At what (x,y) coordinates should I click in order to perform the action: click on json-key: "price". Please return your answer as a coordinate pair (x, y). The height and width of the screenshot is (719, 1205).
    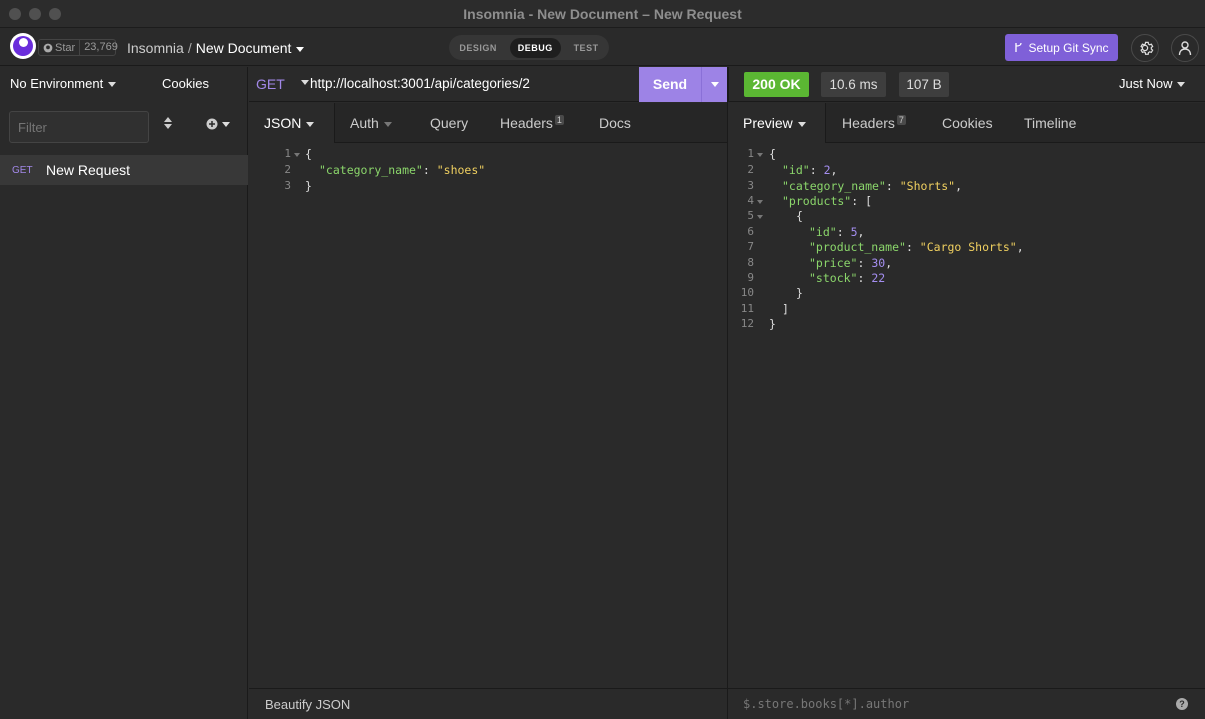
    Looking at the image, I should click on (833, 263).